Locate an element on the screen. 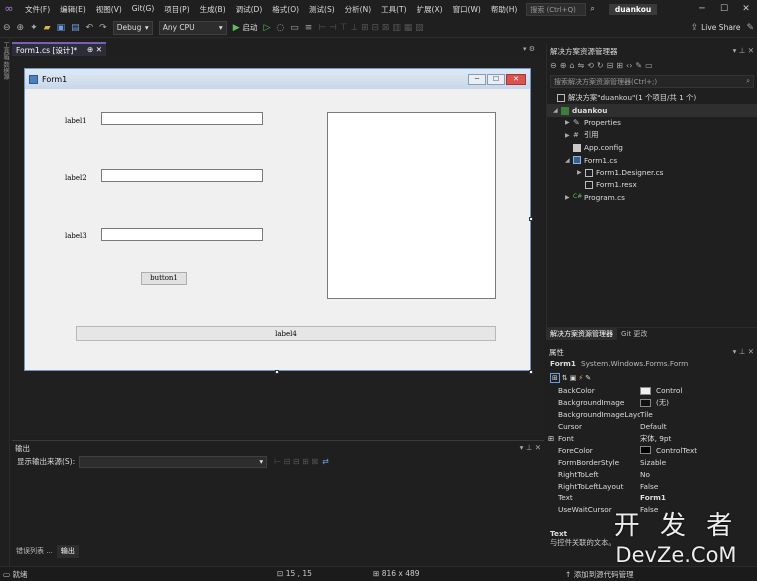 The height and width of the screenshot is (581, 757). tree-item-app-config: App.config is located at coordinates (652, 148).